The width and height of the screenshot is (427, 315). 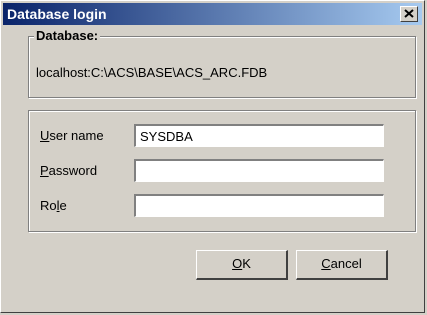 I want to click on window-title: Database login, so click(x=57, y=14).